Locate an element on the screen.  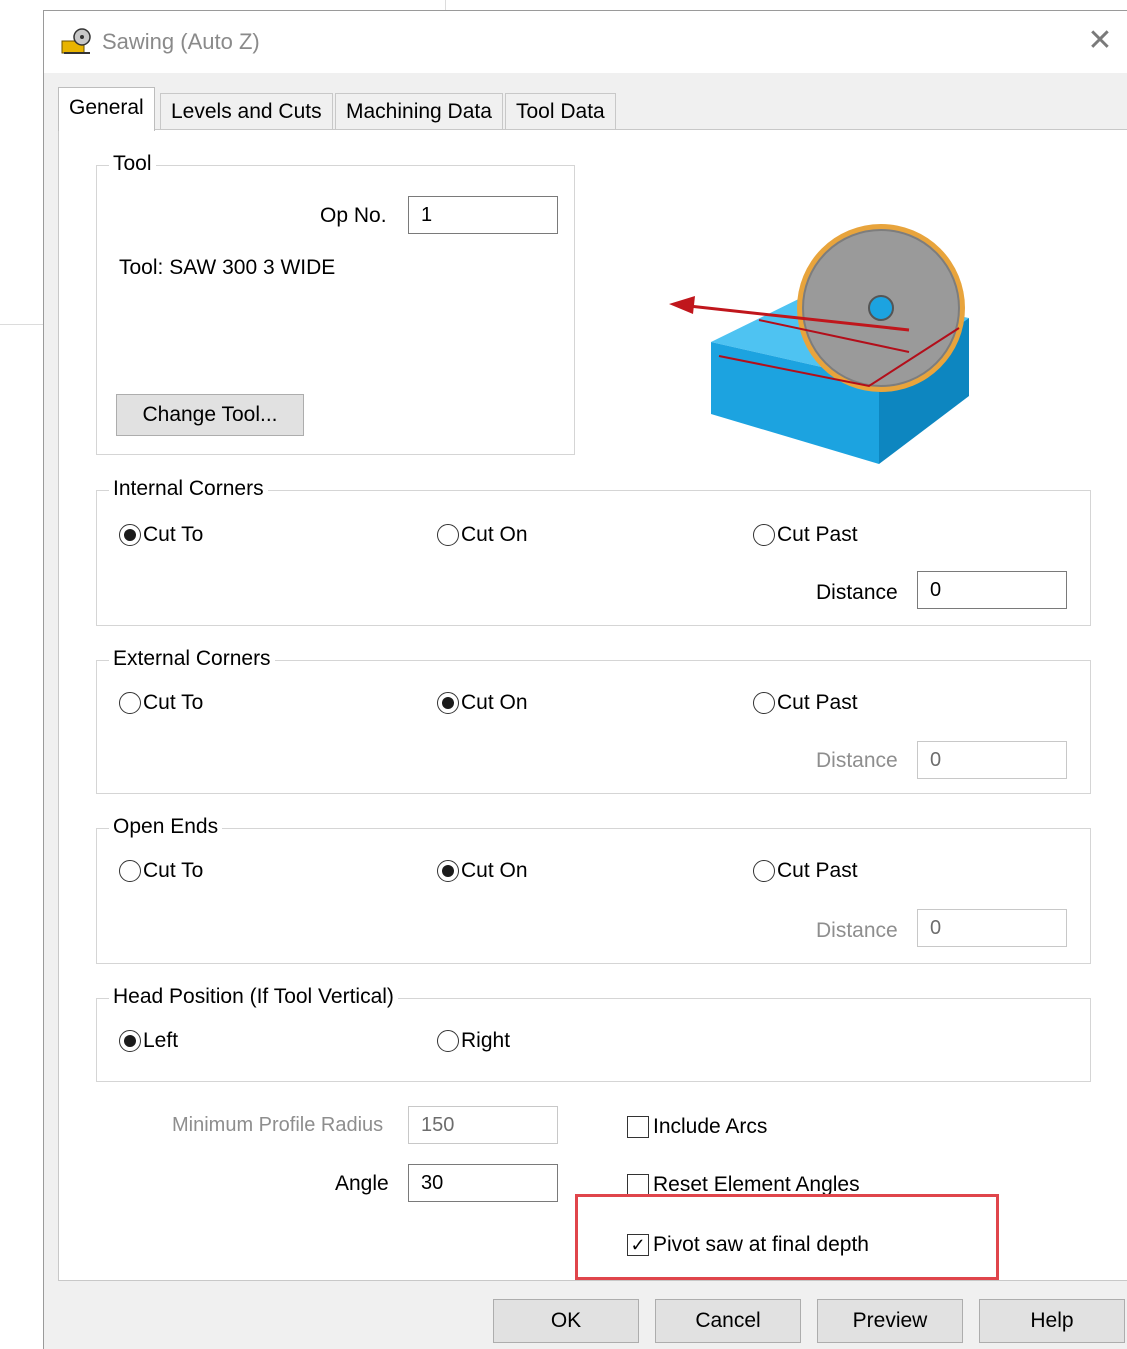
help-button: Help is located at coordinates (1052, 1321).